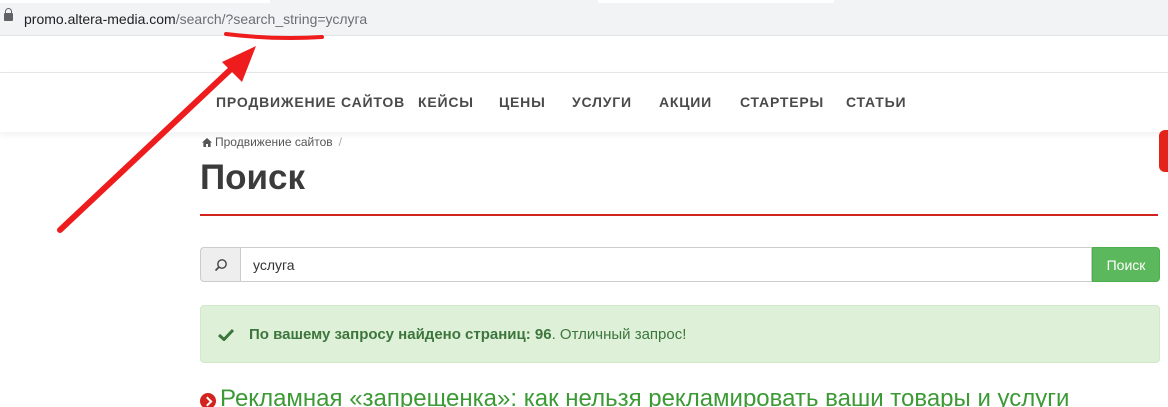  What do you see at coordinates (666, 264) in the screenshot?
I see `search-input` at bounding box center [666, 264].